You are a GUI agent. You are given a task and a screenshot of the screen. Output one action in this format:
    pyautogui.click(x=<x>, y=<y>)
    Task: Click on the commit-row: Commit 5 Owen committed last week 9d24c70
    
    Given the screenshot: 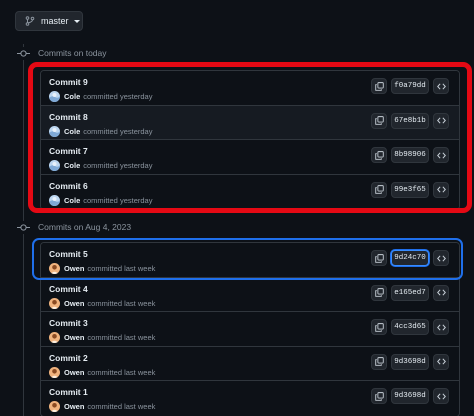 What is the action you would take?
    pyautogui.click(x=250, y=260)
    